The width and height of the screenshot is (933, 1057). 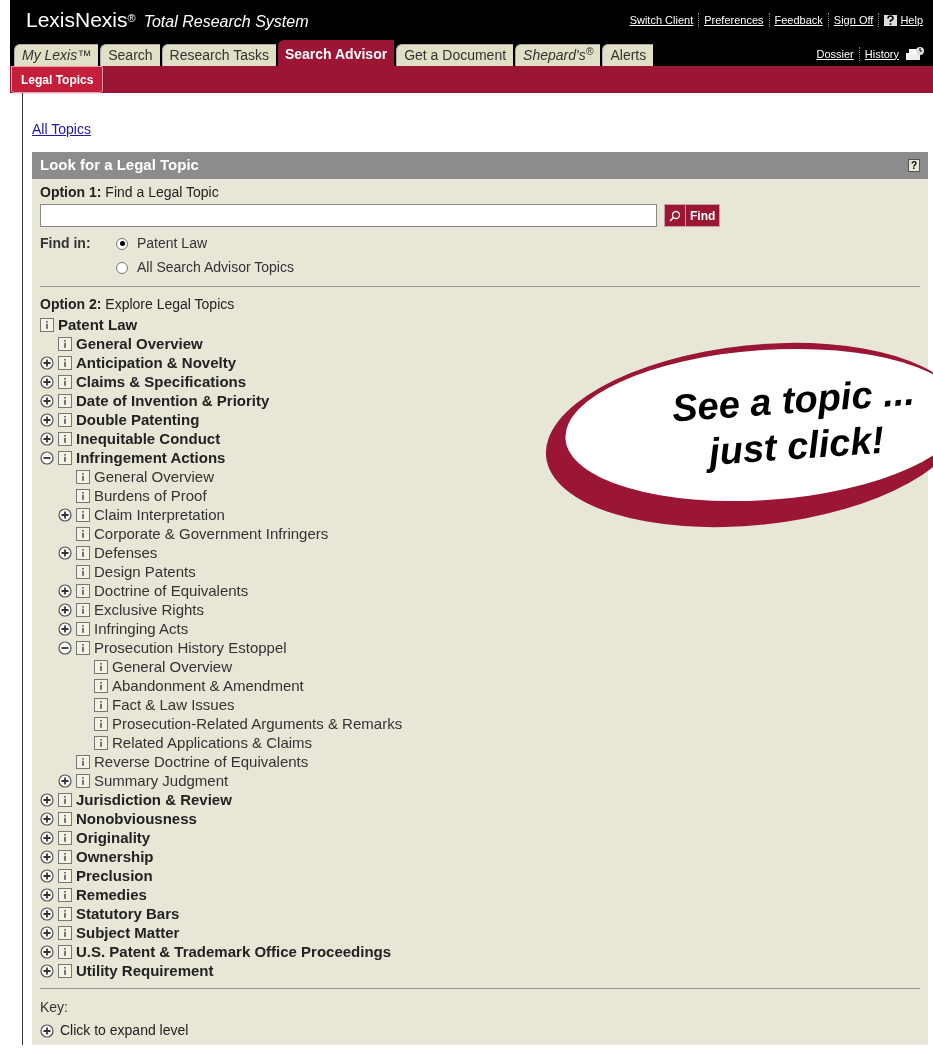 What do you see at coordinates (57, 79) in the screenshot?
I see `subtab: Legal Topics` at bounding box center [57, 79].